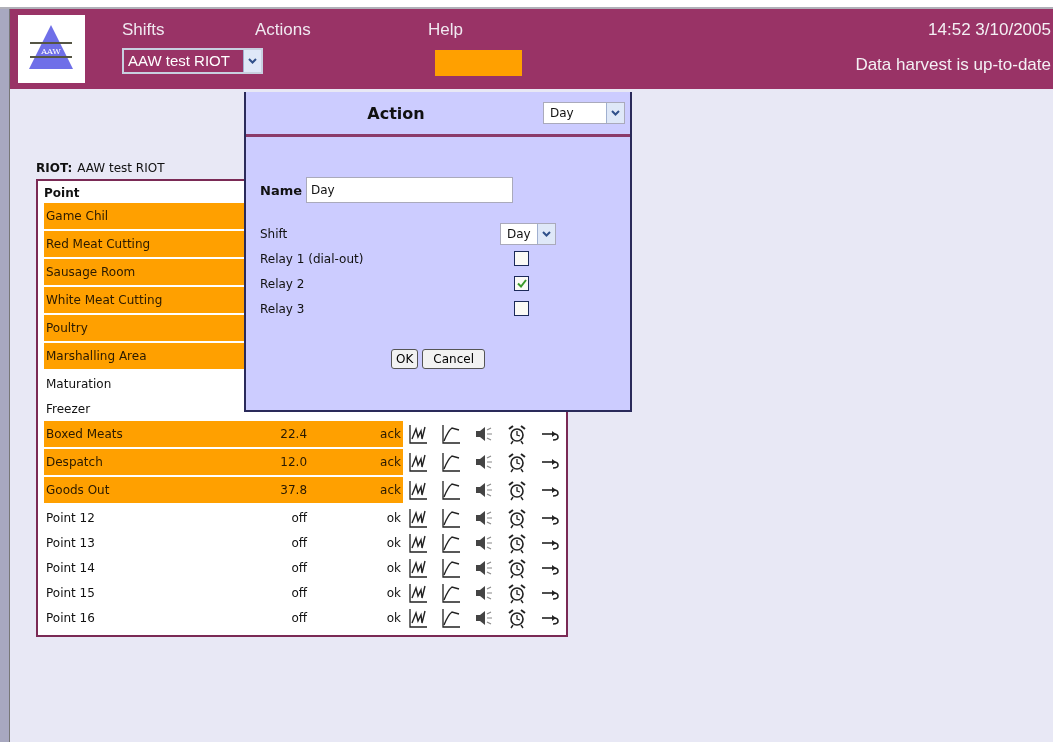 Image resolution: width=1053 pixels, height=742 pixels. I want to click on name-field: Day, so click(409, 190).